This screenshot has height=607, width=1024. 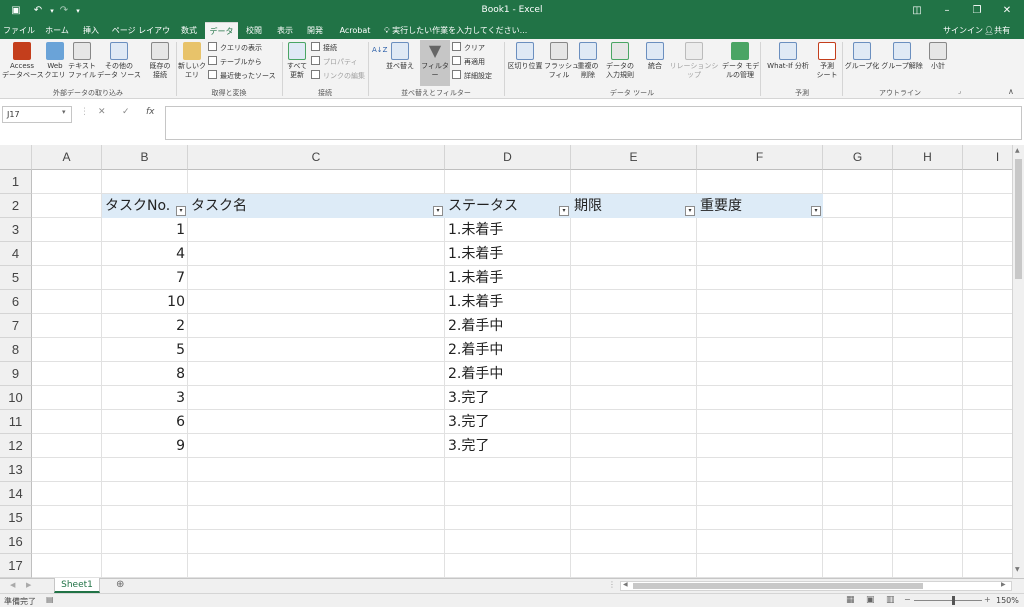 I want to click on remove-duplicates-button: 重複の 削除, so click(x=588, y=61).